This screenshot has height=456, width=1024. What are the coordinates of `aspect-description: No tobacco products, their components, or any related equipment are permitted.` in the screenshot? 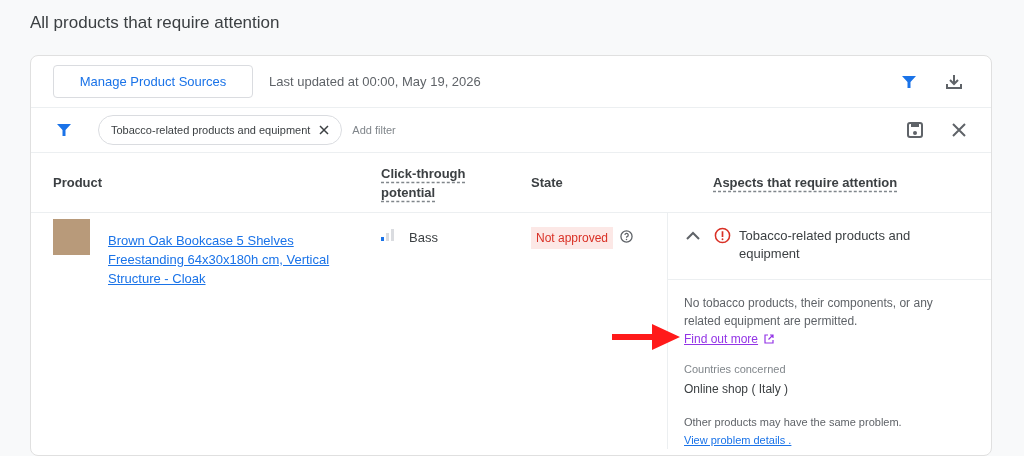 It's located at (809, 312).